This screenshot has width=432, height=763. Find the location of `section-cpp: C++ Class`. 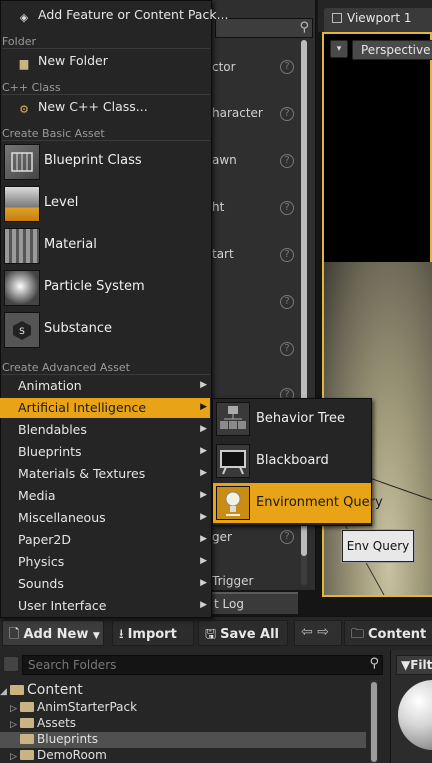

section-cpp: C++ Class is located at coordinates (106, 88).